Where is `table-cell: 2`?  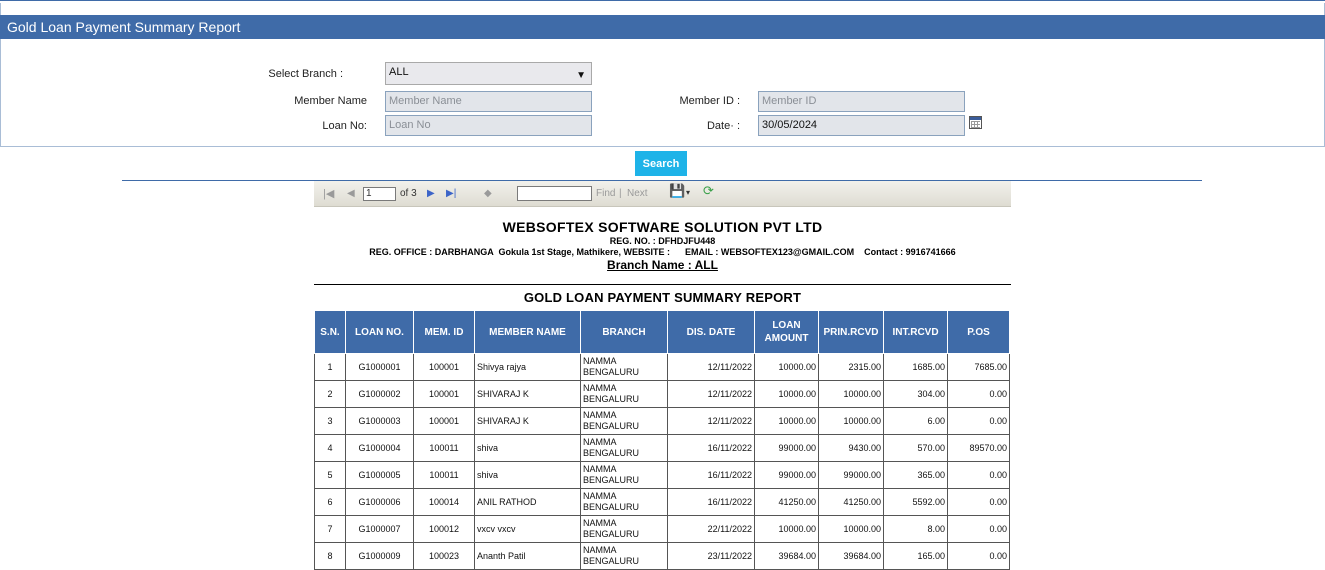
table-cell: 2 is located at coordinates (330, 394).